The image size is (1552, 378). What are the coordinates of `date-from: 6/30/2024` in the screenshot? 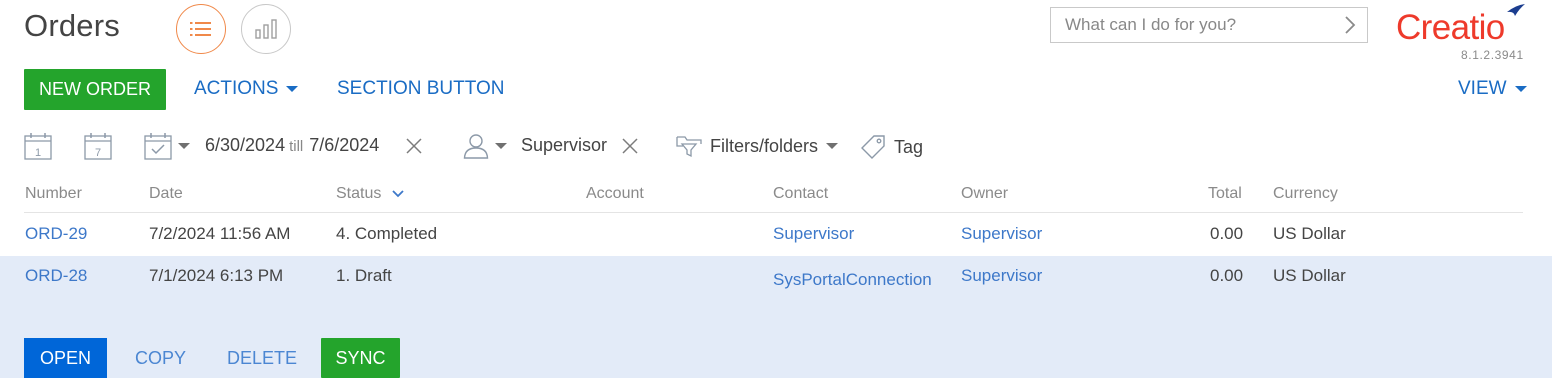 It's located at (245, 145).